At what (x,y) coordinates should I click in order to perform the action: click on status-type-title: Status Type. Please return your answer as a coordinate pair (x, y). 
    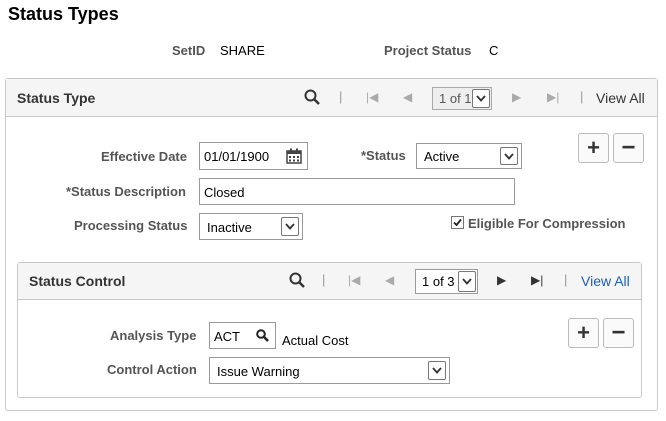
    Looking at the image, I should click on (56, 98).